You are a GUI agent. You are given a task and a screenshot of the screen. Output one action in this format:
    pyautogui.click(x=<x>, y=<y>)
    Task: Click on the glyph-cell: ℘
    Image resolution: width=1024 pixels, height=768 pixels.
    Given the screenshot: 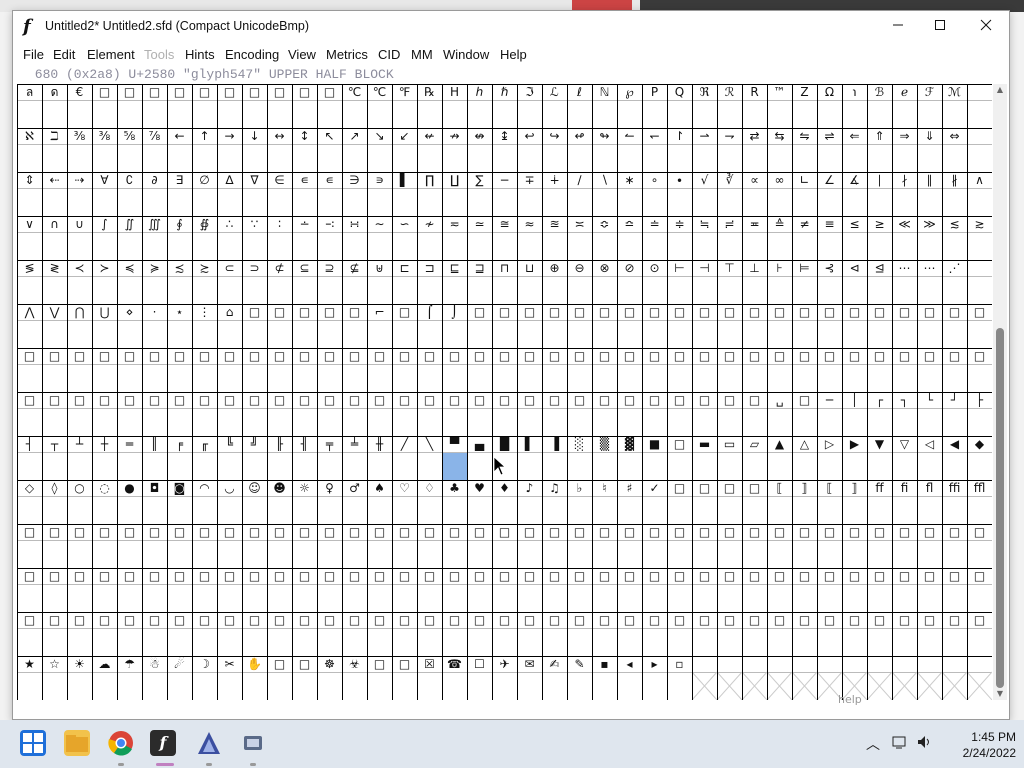 What is the action you would take?
    pyautogui.click(x=629, y=92)
    